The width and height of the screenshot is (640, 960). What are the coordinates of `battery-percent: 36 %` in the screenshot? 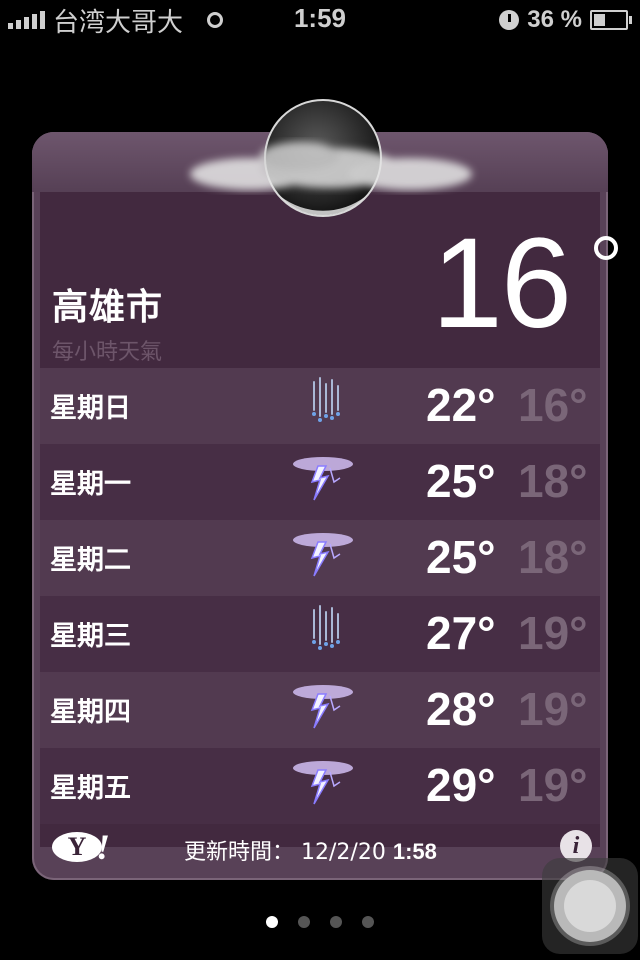 It's located at (554, 19).